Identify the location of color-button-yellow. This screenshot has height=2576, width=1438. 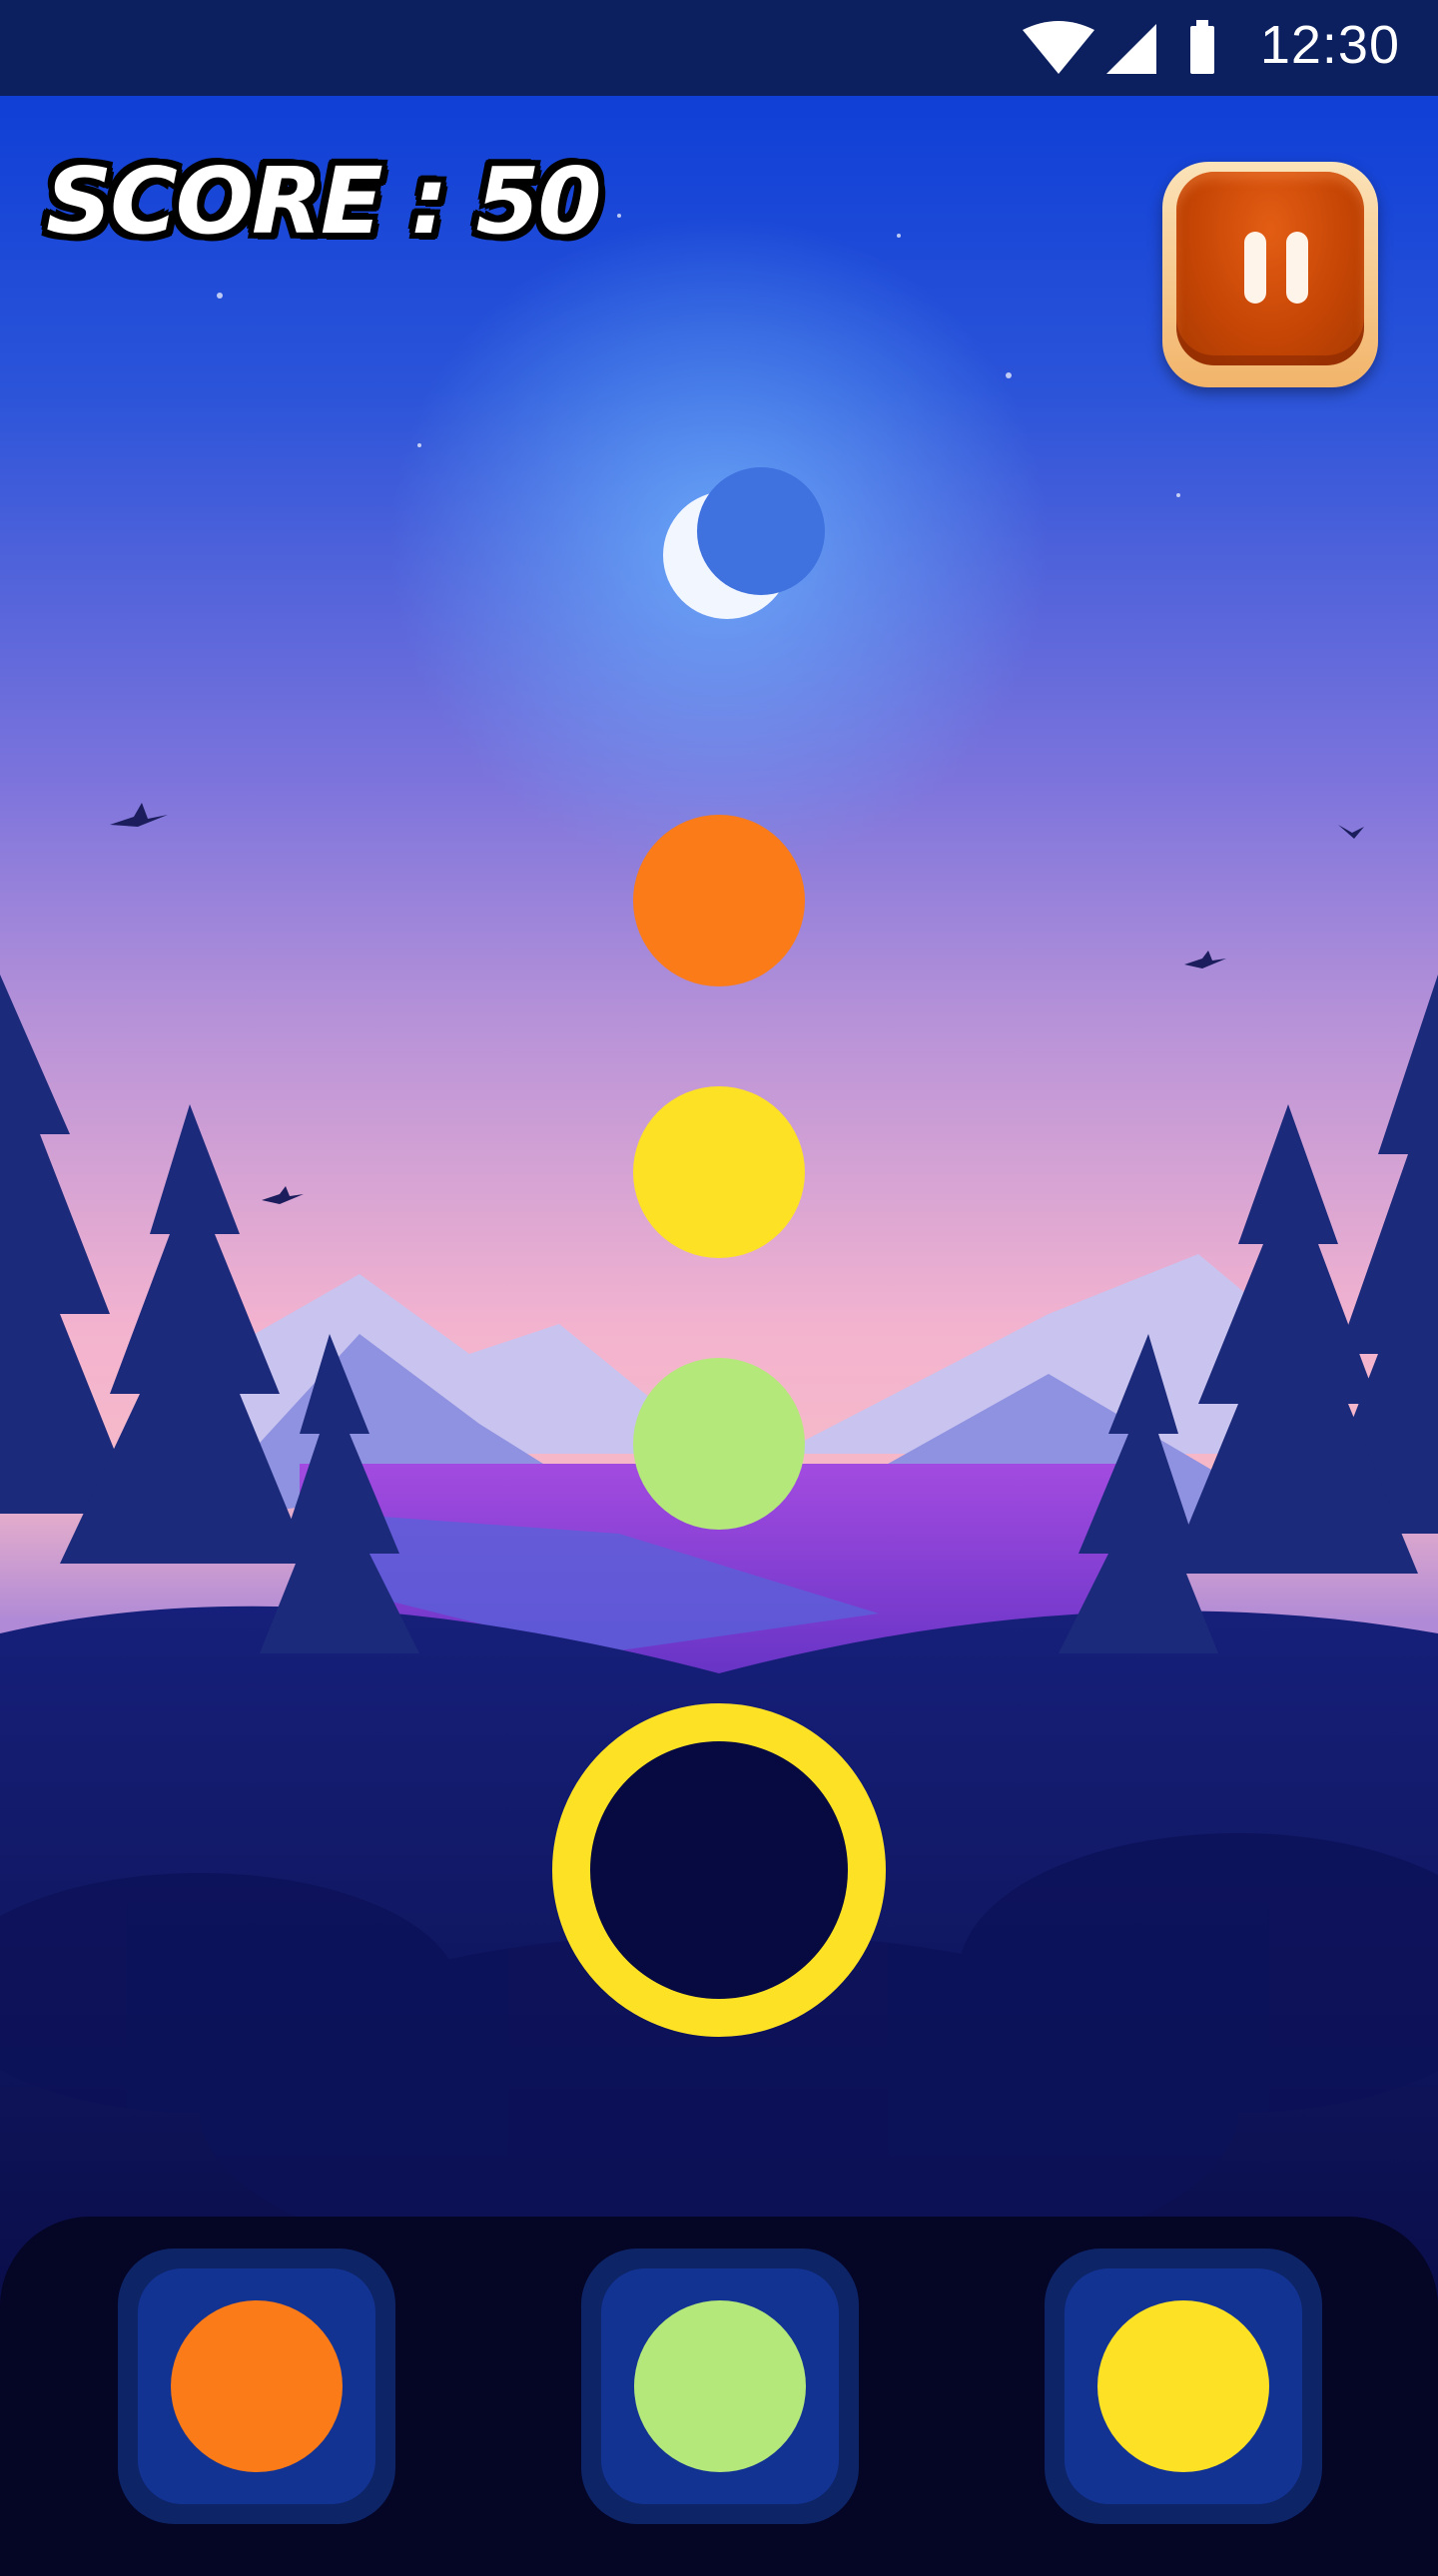
(1183, 2387).